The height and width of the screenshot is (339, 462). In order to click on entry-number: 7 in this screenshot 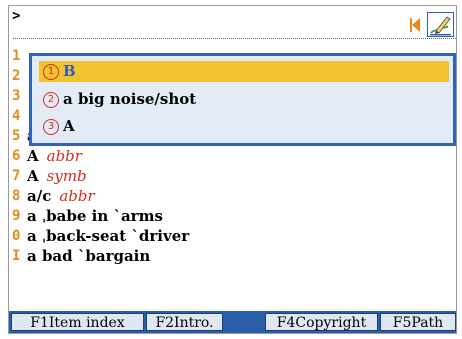, I will do `click(16, 176)`.